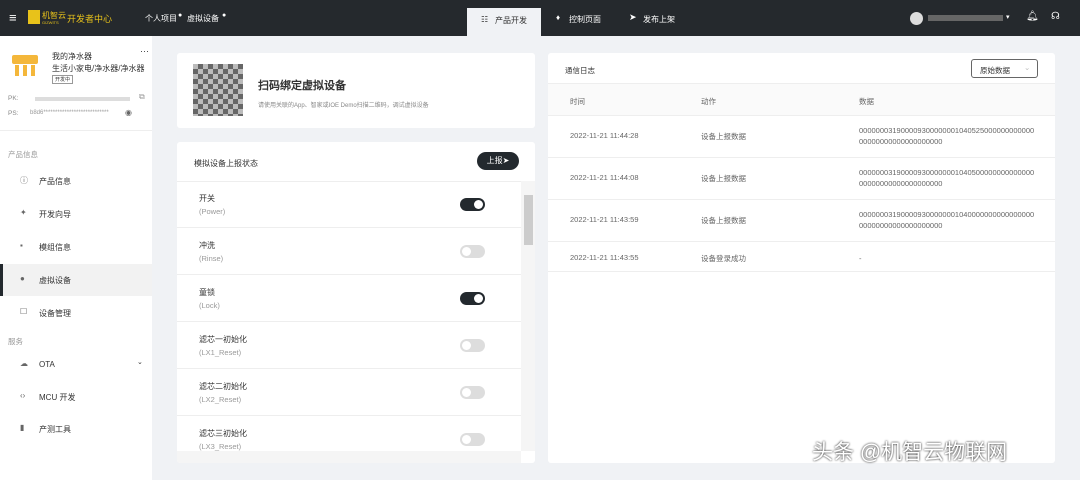  Describe the element at coordinates (349, 251) in the screenshot. I see `report-item: 冲洗 (Rinse)` at that location.